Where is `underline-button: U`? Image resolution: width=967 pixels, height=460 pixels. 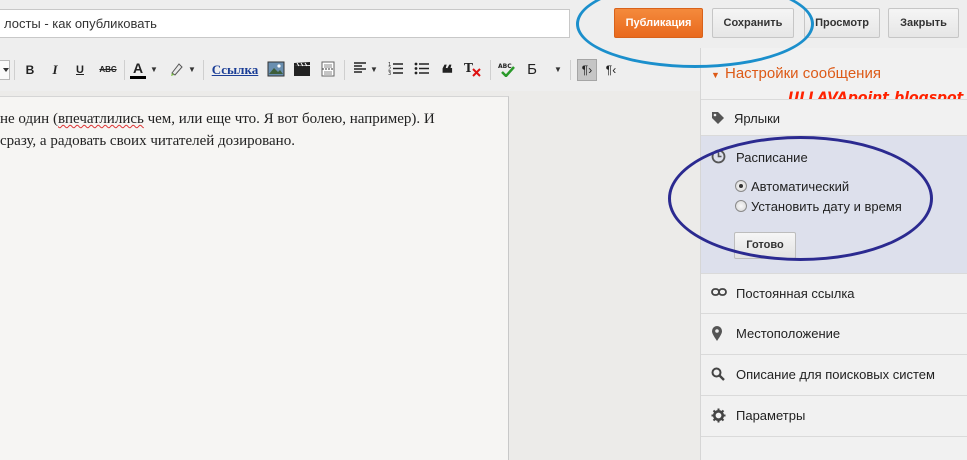 underline-button: U is located at coordinates (80, 70).